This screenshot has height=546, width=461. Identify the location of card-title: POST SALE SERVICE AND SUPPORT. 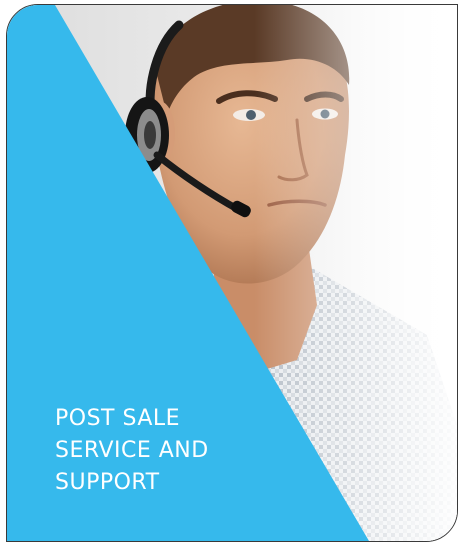
(132, 451).